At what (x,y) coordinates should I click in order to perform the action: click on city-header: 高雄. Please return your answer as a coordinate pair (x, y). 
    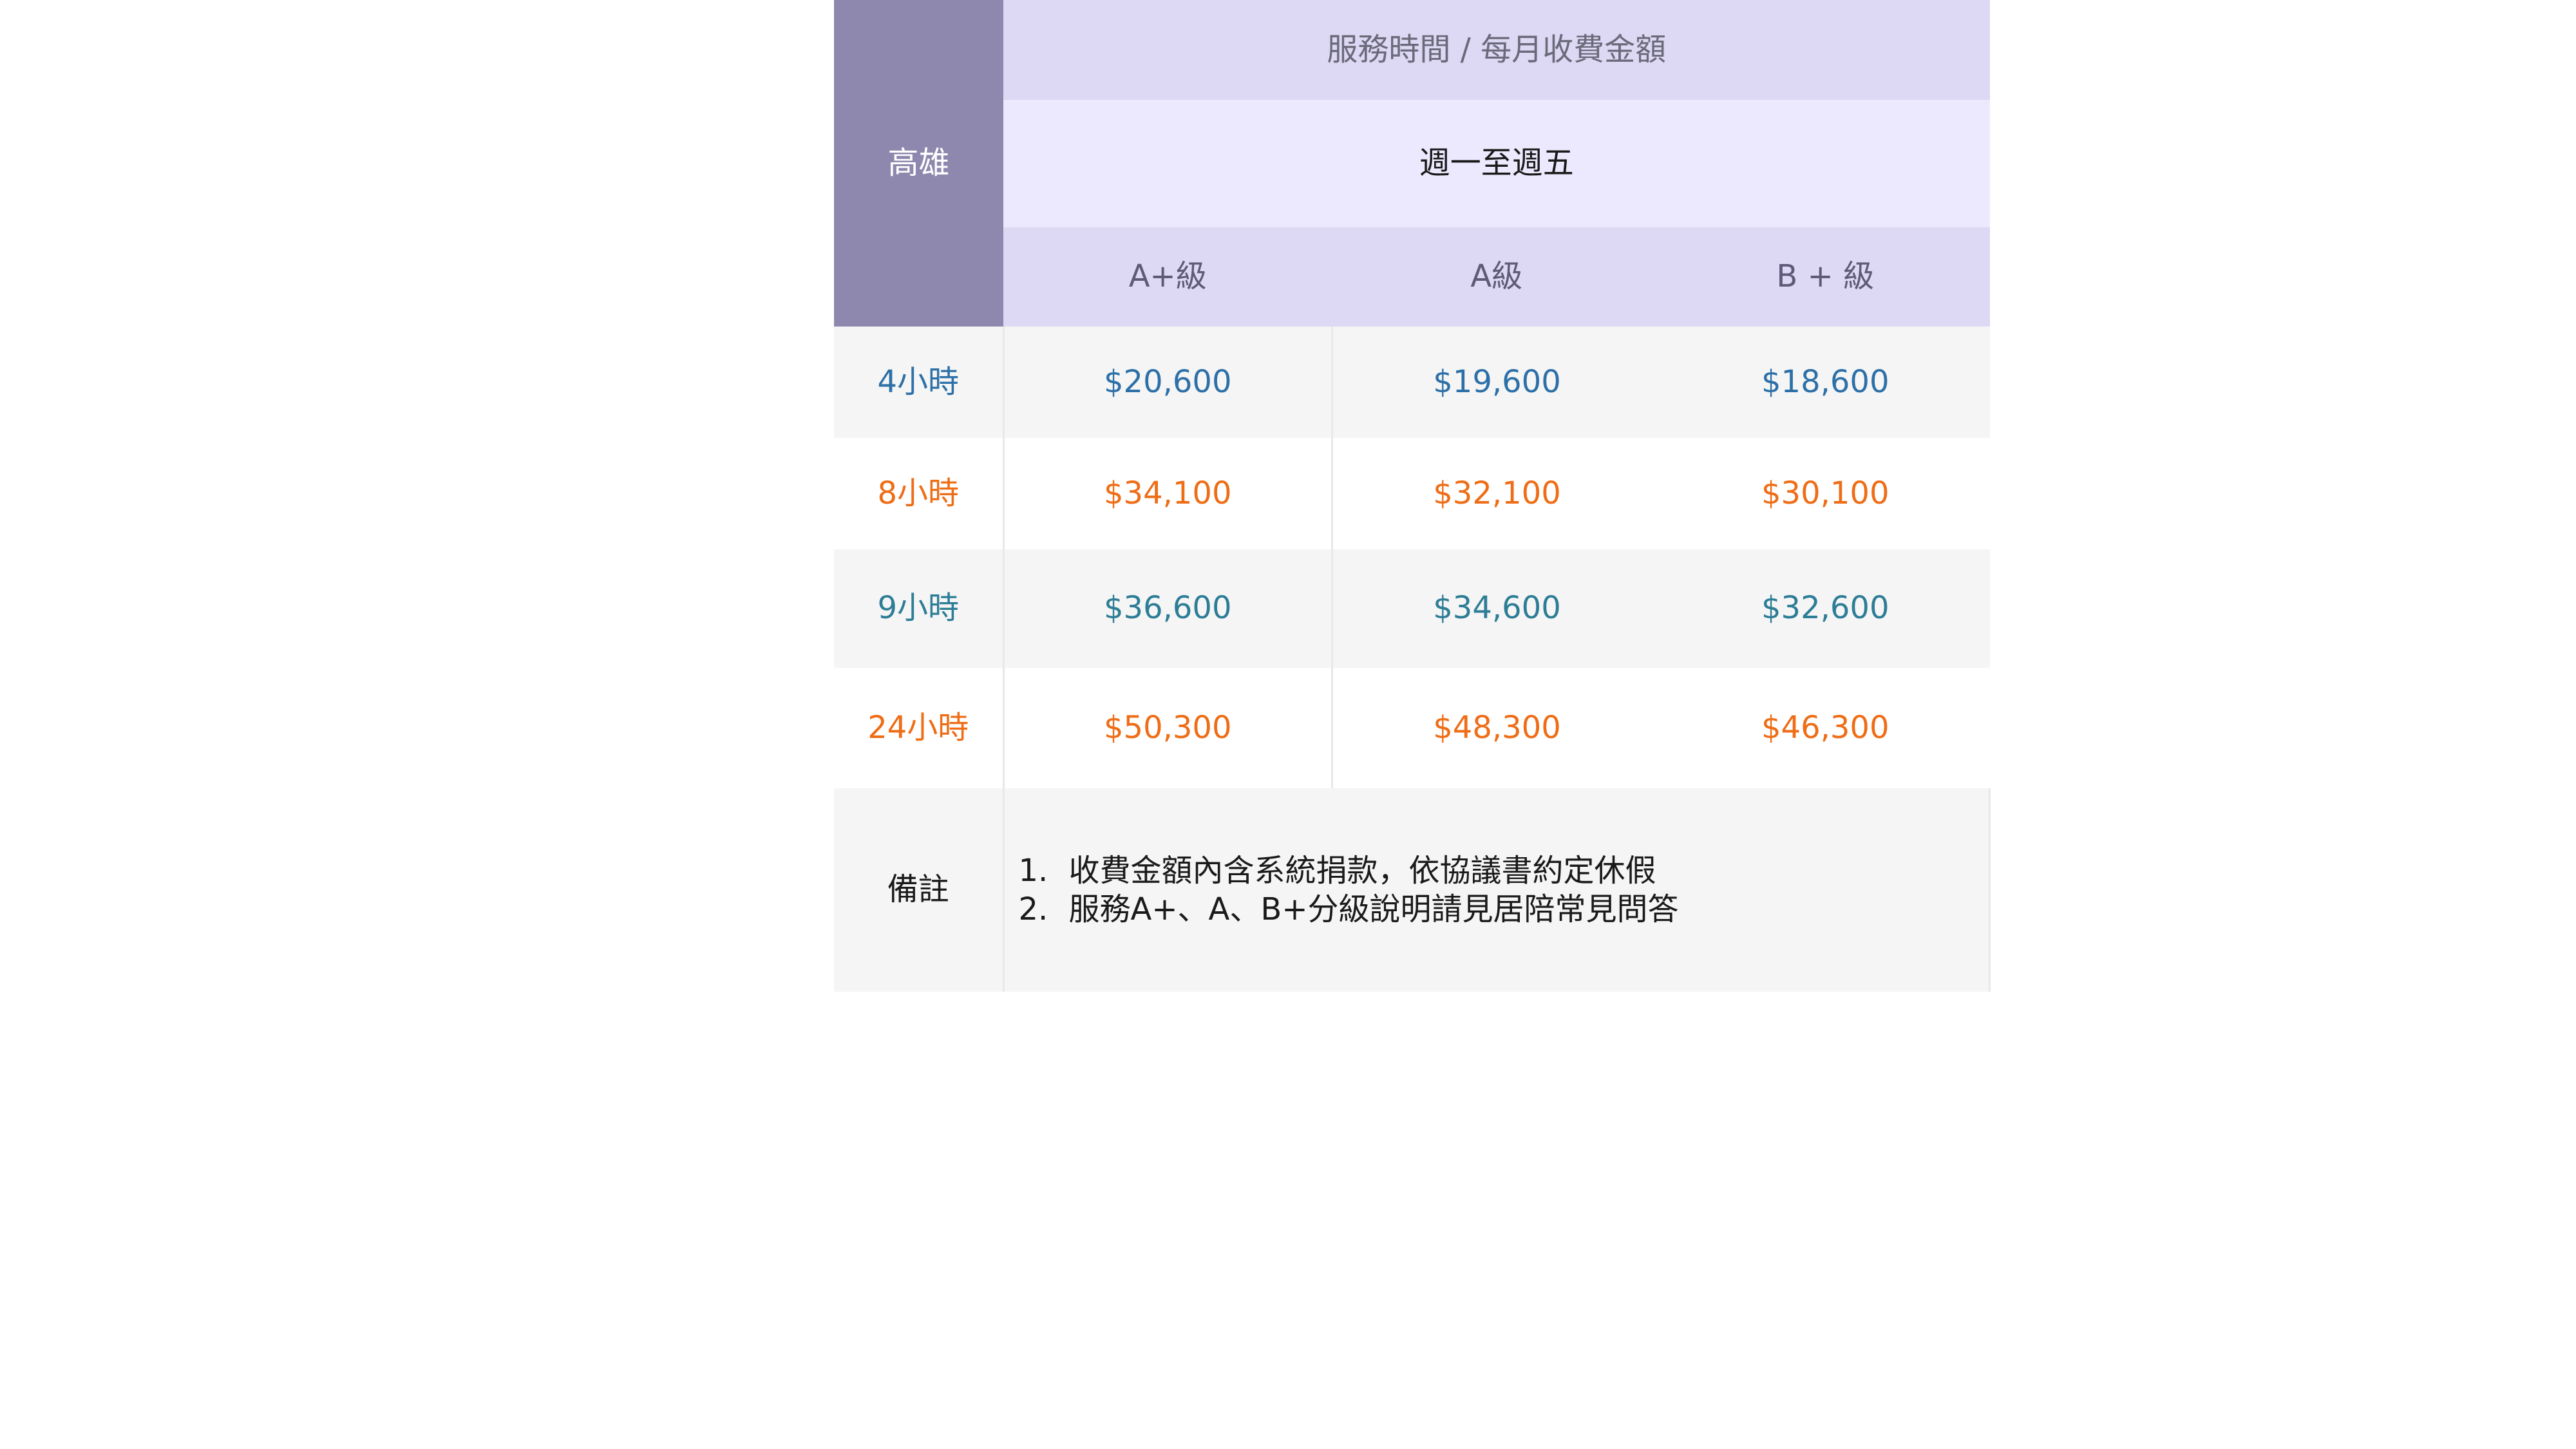
    Looking at the image, I should click on (918, 163).